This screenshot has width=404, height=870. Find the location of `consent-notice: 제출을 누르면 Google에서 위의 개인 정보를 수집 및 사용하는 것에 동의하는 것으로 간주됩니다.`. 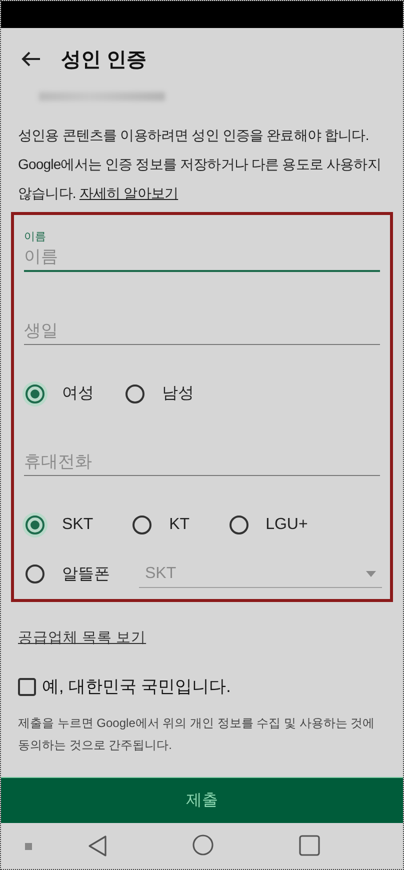

consent-notice: 제출을 누르면 Google에서 위의 개인 정보를 수집 및 사용하는 것에 동의하는 것으로 간주됩니다. is located at coordinates (197, 734).